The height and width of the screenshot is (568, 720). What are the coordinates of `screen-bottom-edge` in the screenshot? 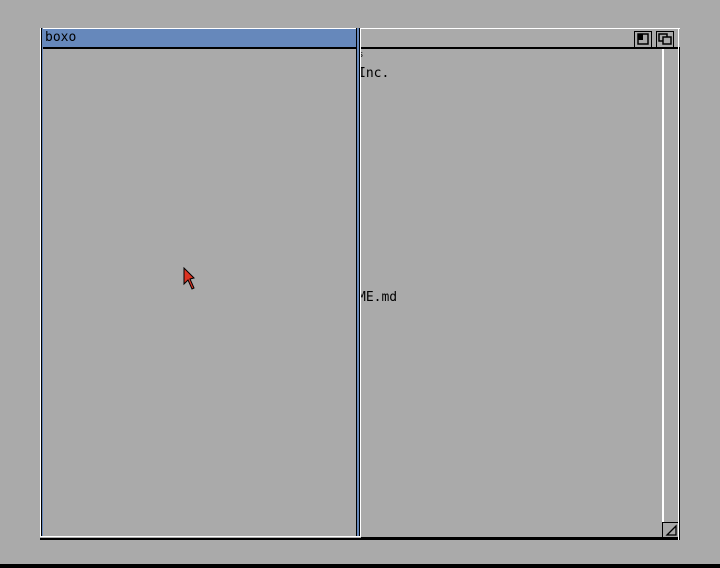 It's located at (360, 566).